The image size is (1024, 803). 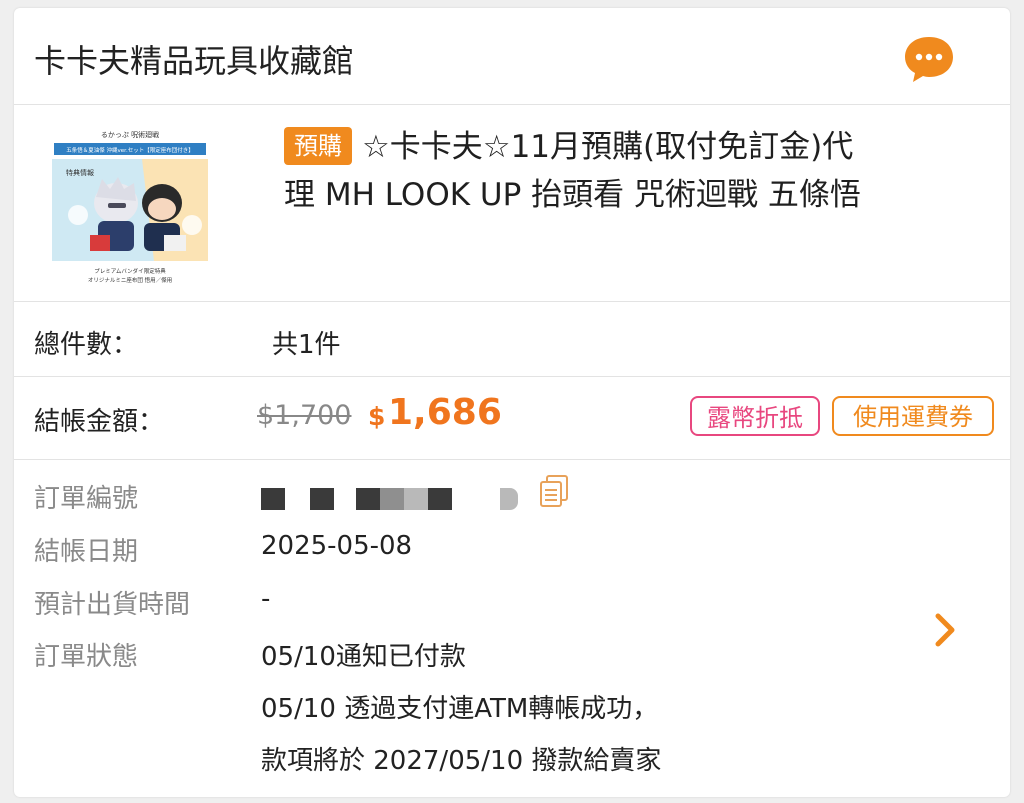 I want to click on final-price: 1,686, so click(x=445, y=412).